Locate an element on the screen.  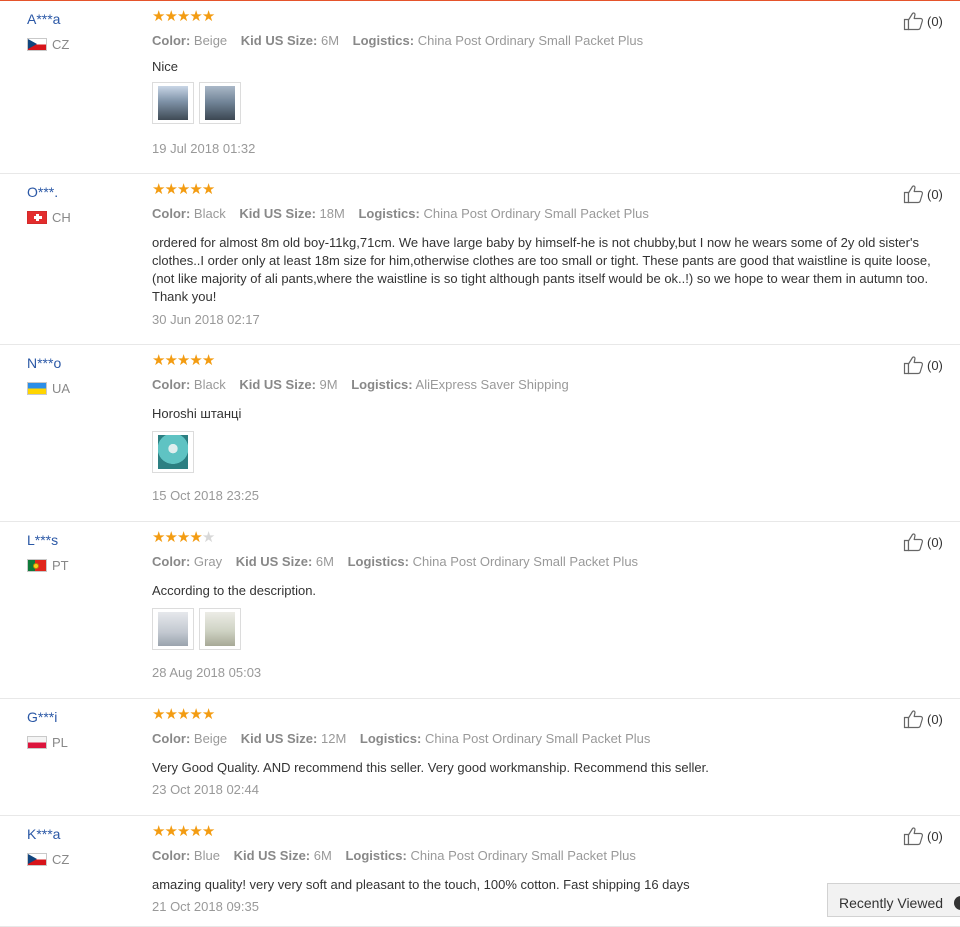
size-value: 18M is located at coordinates (332, 213).